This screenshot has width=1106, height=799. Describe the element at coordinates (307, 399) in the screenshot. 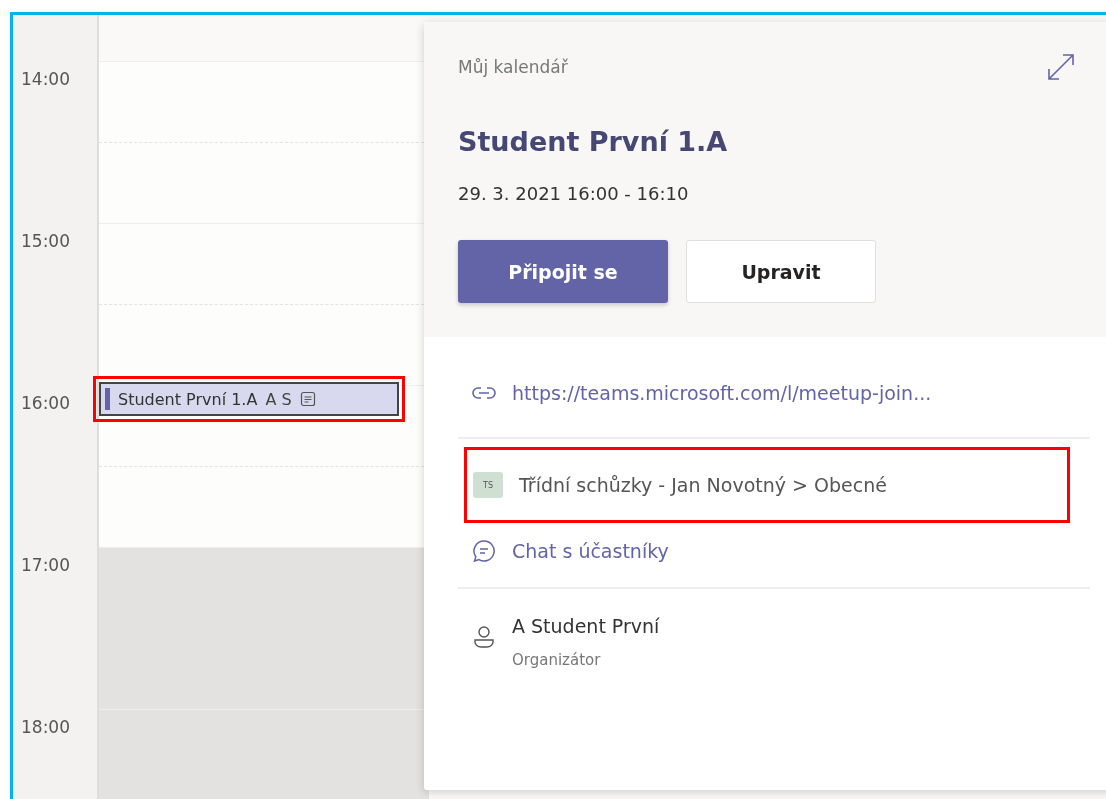

I see `note-icon` at that location.